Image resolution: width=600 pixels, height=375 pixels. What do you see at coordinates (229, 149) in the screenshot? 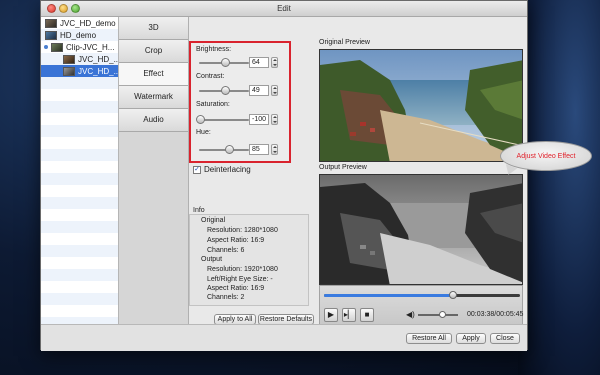
I see `hue-slider-knob` at bounding box center [229, 149].